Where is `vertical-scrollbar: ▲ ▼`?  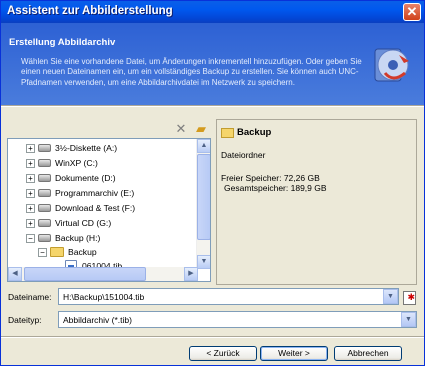 vertical-scrollbar: ▲ ▼ is located at coordinates (203, 204).